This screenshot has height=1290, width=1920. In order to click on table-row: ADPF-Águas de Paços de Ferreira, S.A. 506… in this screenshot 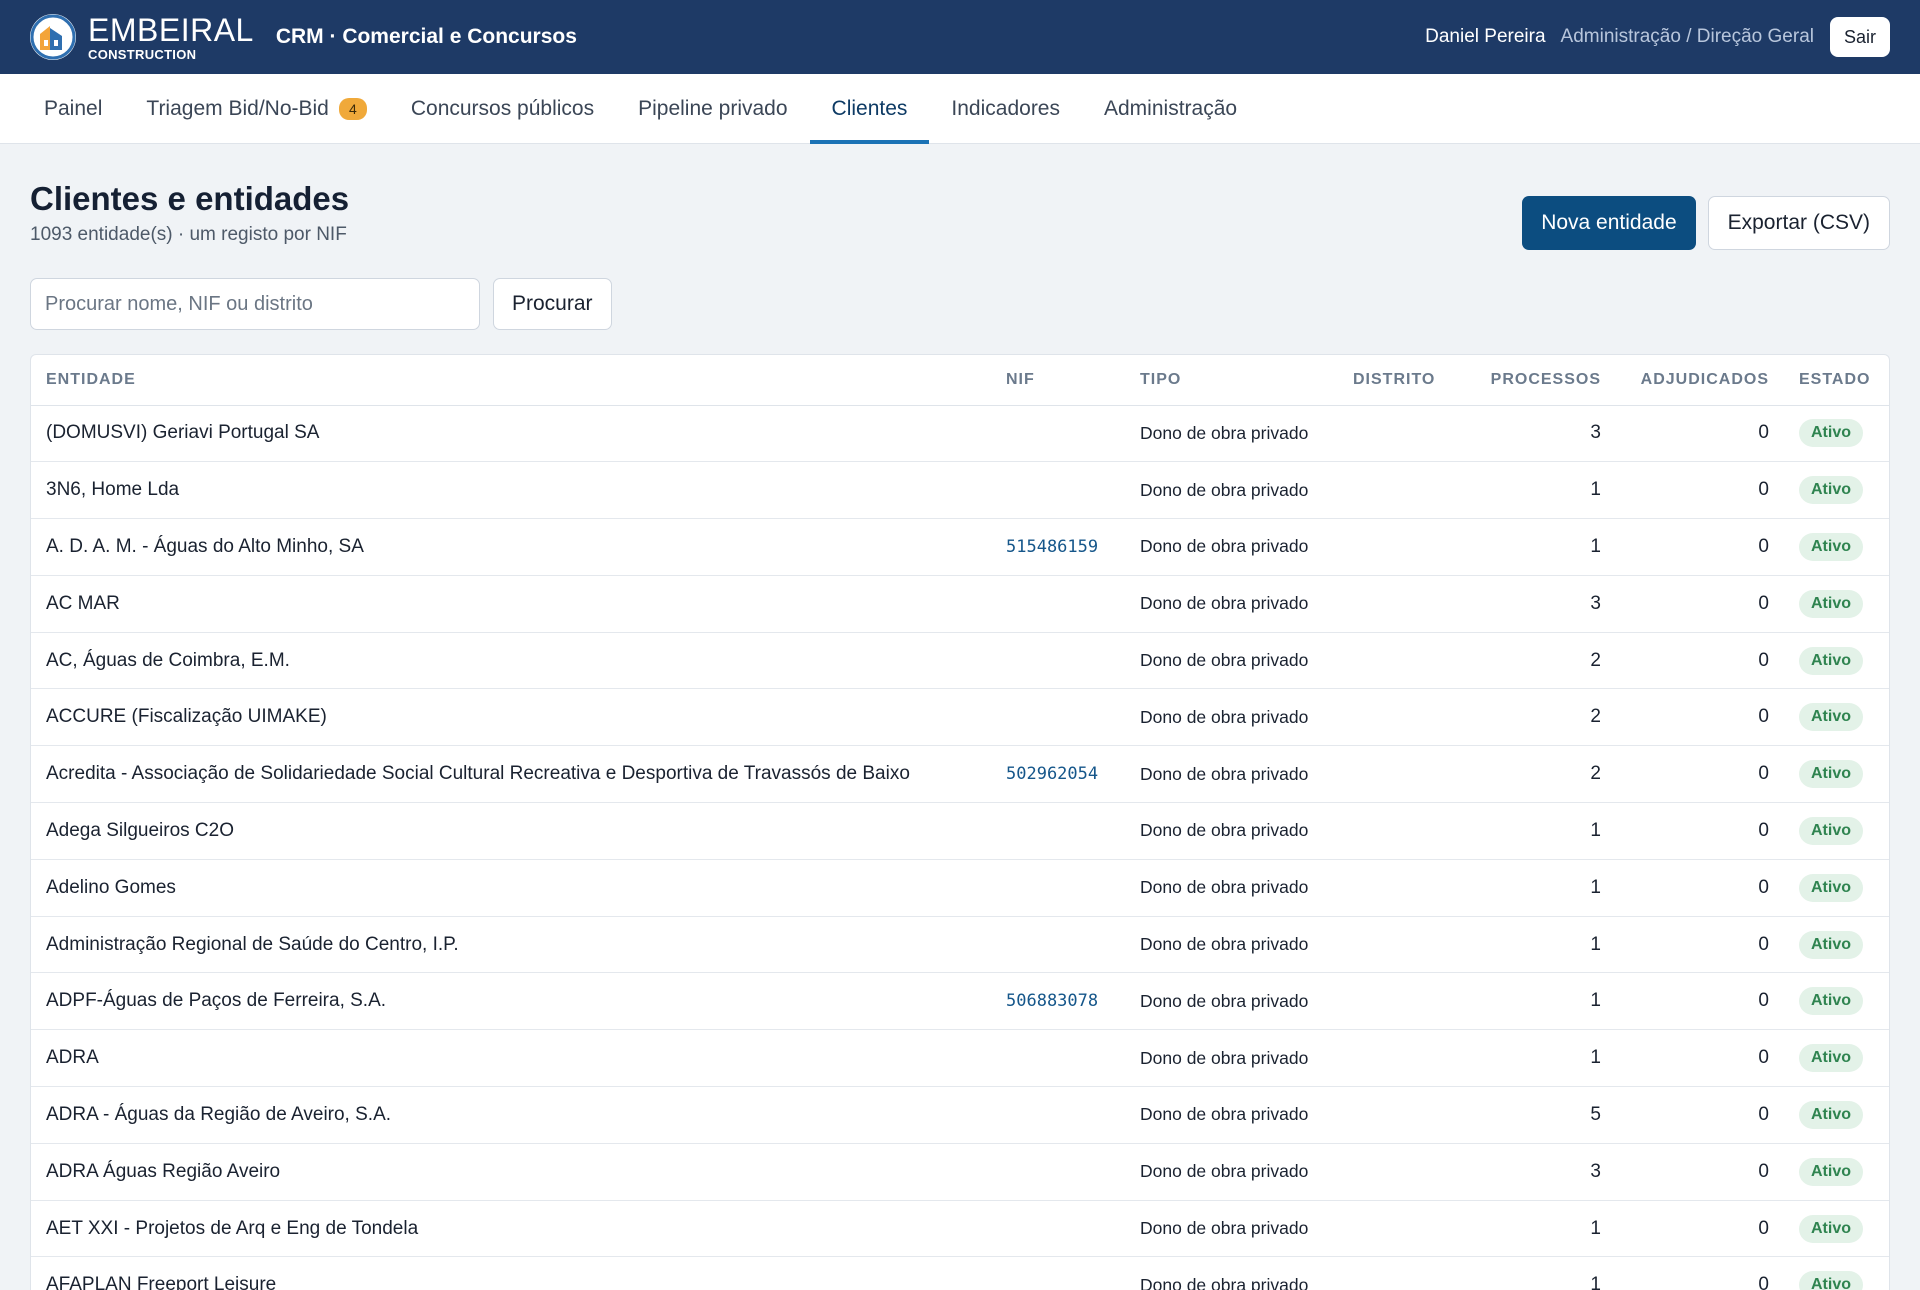, I will do `click(960, 1001)`.